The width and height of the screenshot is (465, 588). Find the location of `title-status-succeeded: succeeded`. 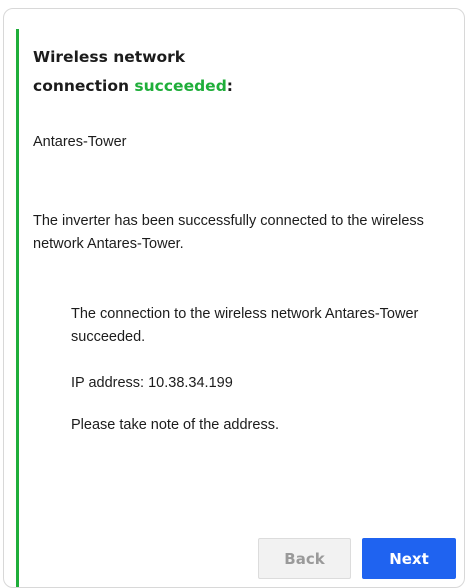

title-status-succeeded: succeeded is located at coordinates (180, 86).